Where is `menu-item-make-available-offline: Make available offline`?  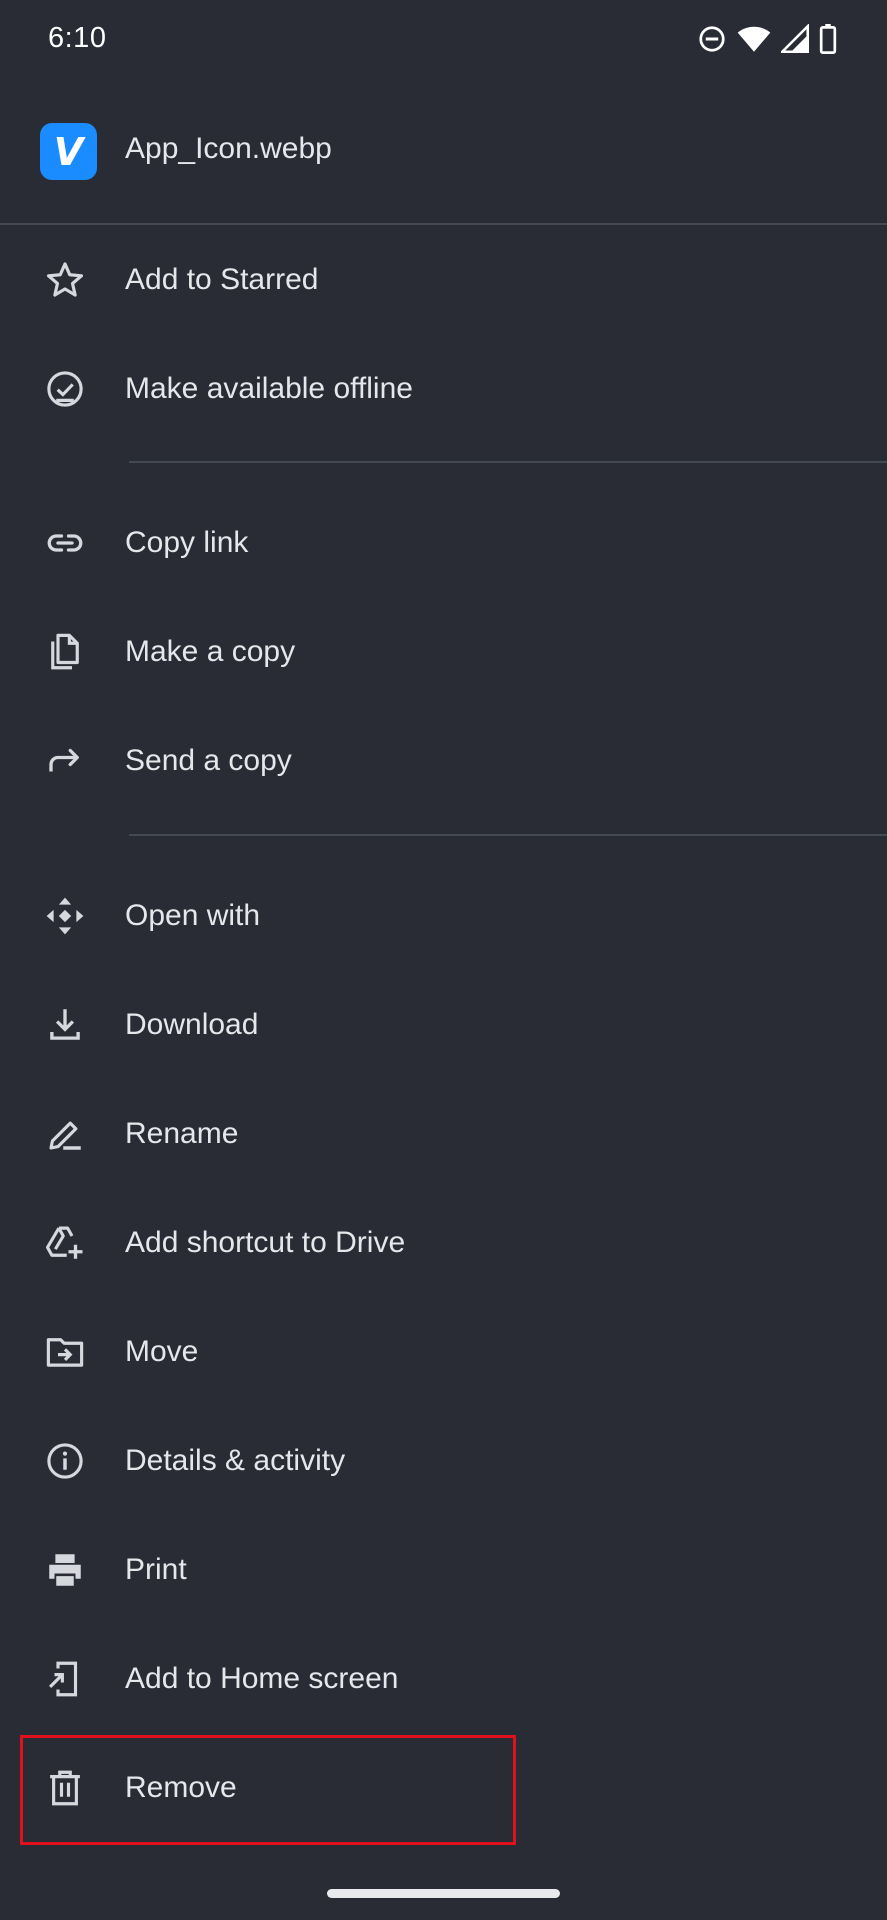
menu-item-make-available-offline: Make available offline is located at coordinates (443, 389).